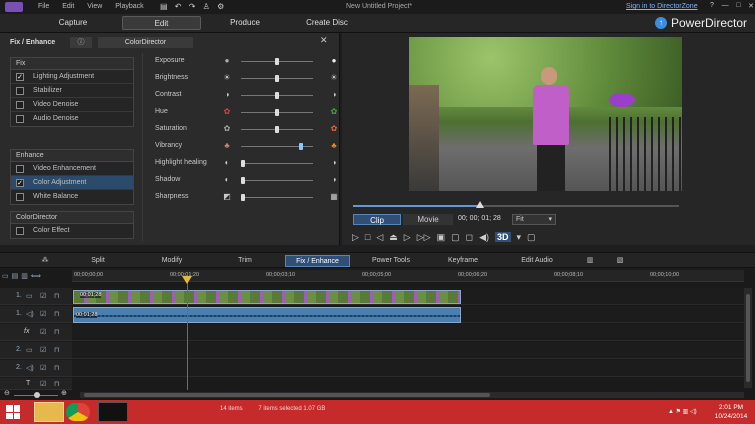  I want to click on redo-icon: ↷, so click(192, 6).